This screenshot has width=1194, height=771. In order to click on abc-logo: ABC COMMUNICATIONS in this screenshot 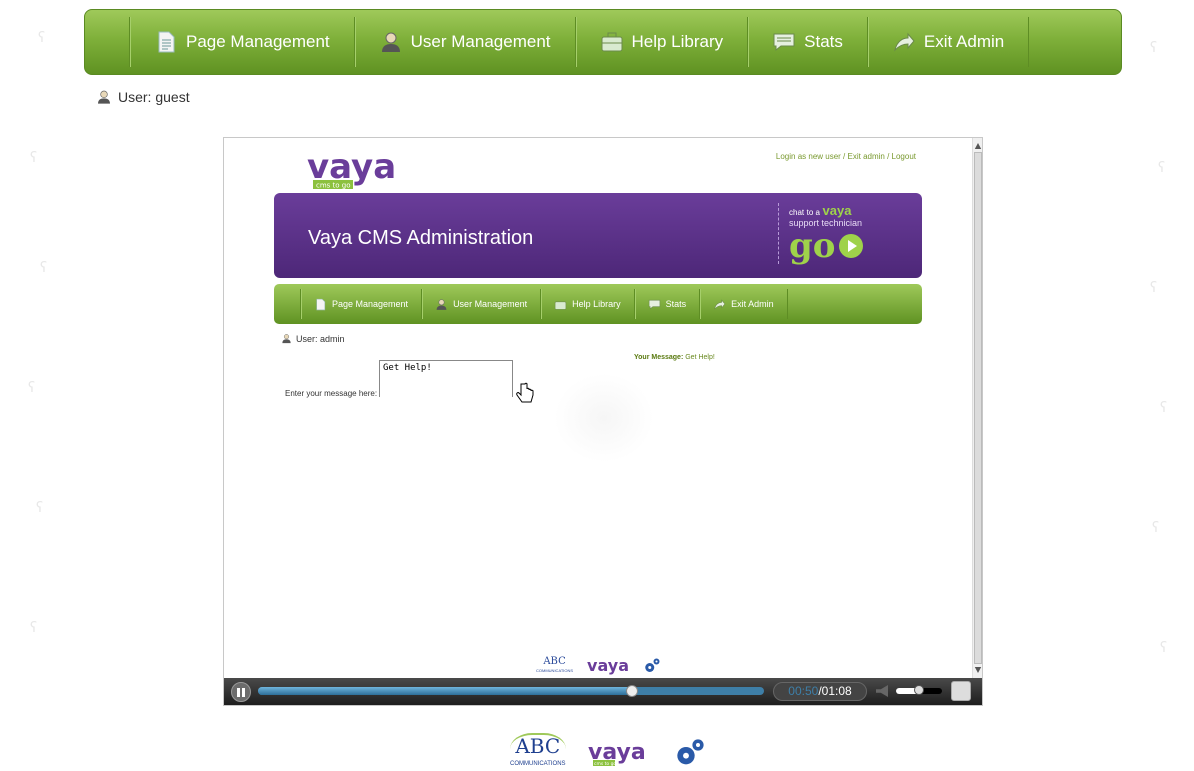, I will do `click(555, 664)`.